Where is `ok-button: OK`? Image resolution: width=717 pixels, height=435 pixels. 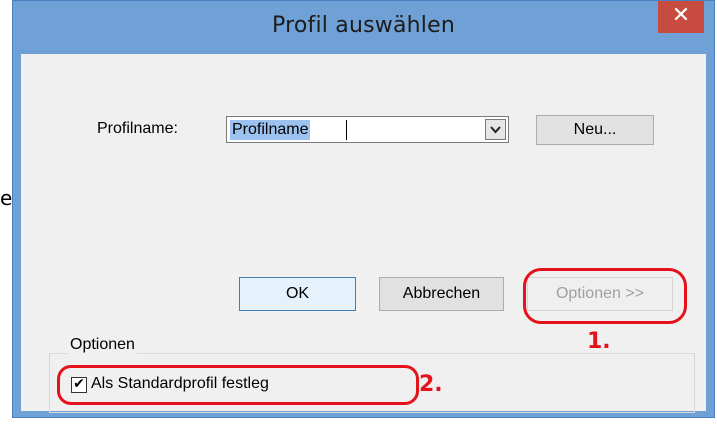 ok-button: OK is located at coordinates (297, 294).